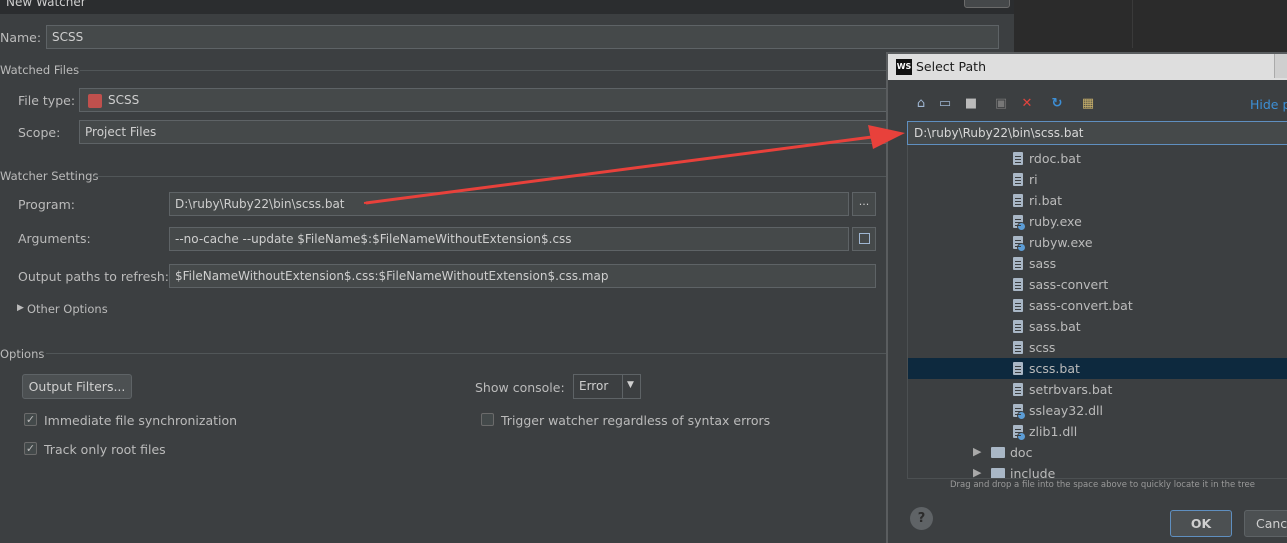 Image resolution: width=1287 pixels, height=543 pixels. Describe the element at coordinates (1097, 347) in the screenshot. I see `tree-file-row: scss` at that location.